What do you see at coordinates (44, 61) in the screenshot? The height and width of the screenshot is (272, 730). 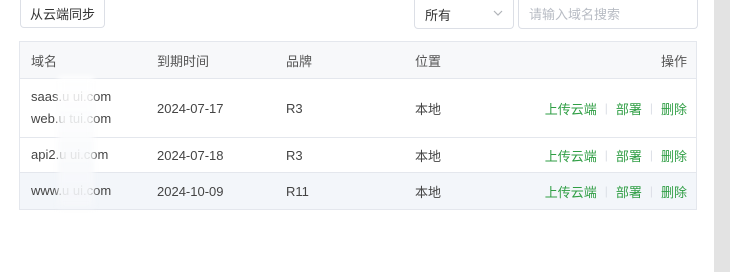 I see `header-domain: 域名` at bounding box center [44, 61].